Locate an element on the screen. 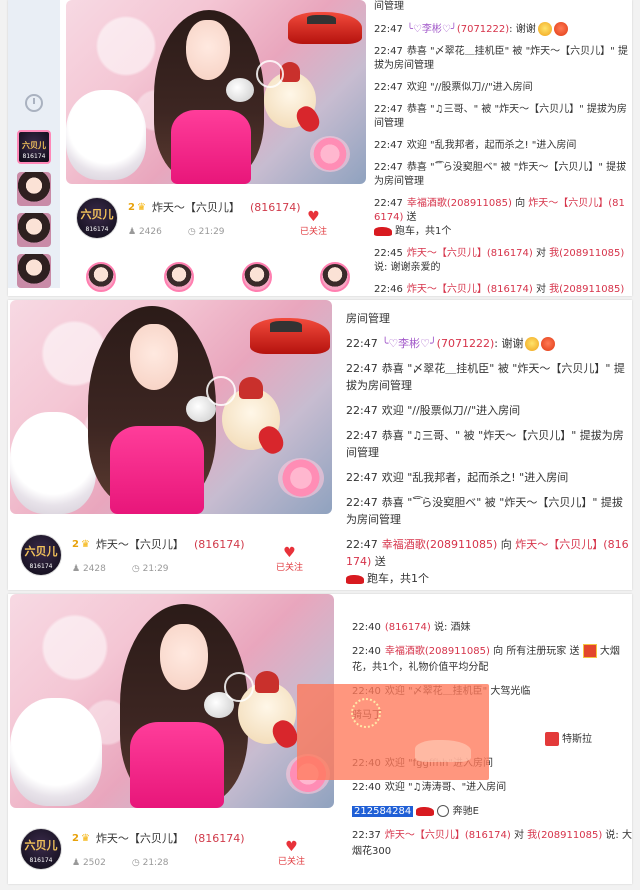 The image size is (640, 890). gift-text: 跑车，共1个 is located at coordinates (398, 578).